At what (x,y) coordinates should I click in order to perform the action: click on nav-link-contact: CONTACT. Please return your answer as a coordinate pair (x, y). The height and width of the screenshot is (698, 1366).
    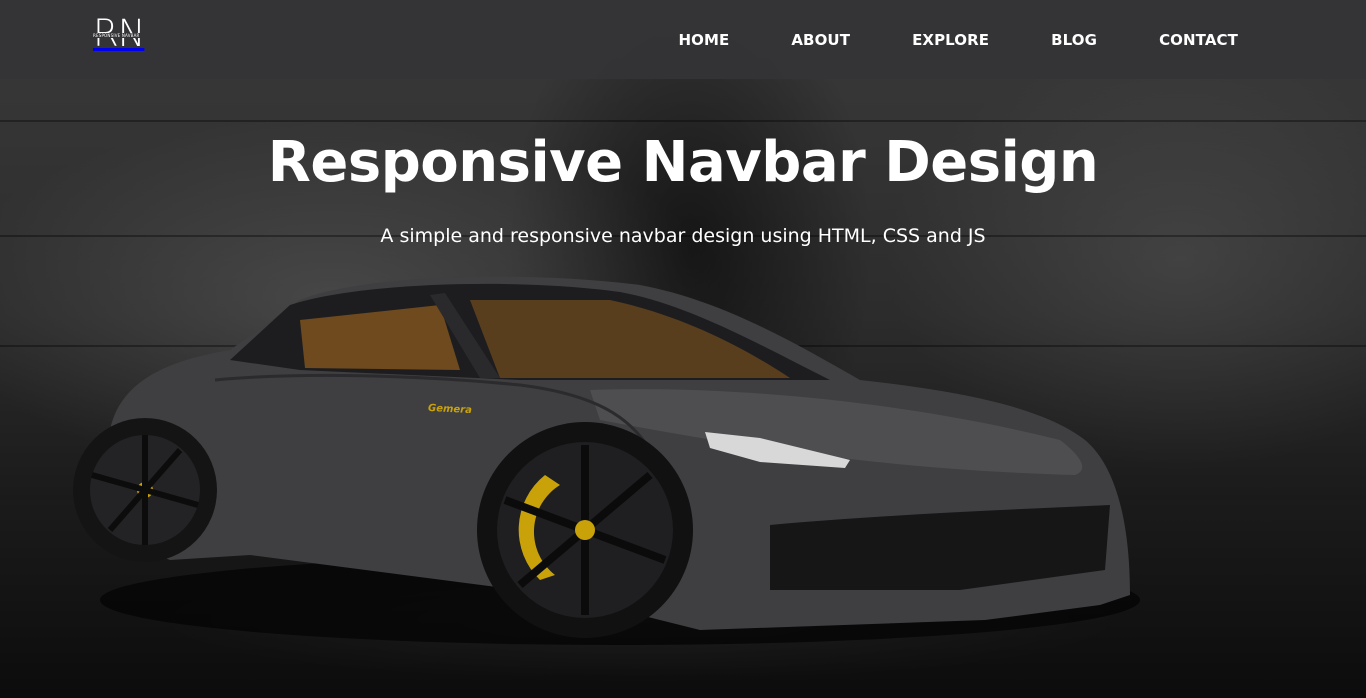
    Looking at the image, I should click on (1198, 40).